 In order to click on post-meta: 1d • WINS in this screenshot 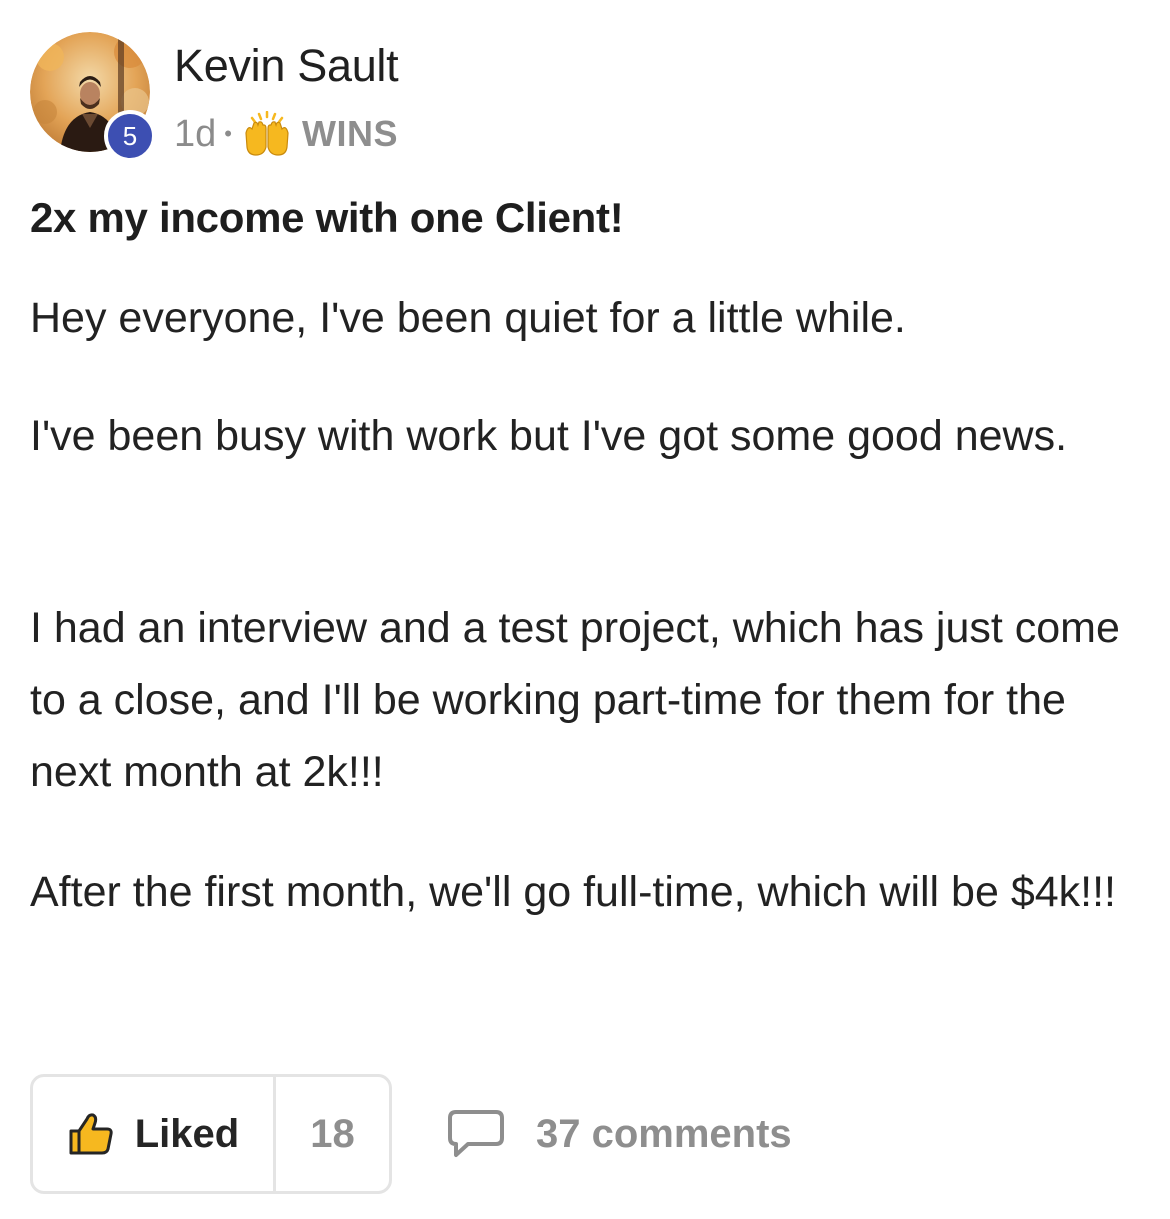, I will do `click(286, 134)`.